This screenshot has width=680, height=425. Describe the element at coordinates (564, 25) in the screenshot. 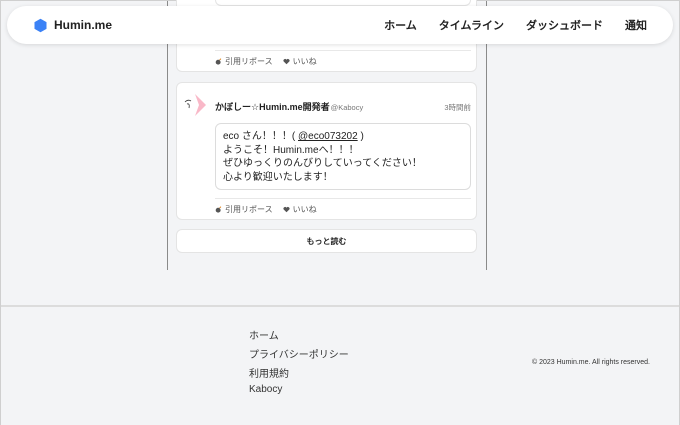

I see `nav-dashboard: ダッシュボード` at that location.